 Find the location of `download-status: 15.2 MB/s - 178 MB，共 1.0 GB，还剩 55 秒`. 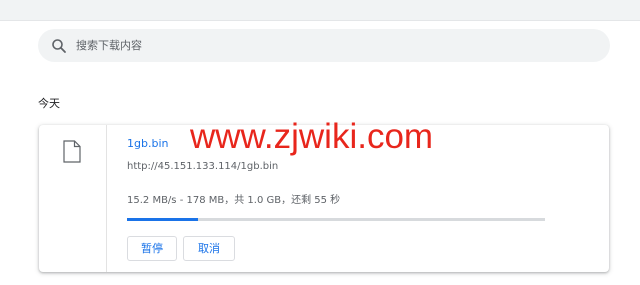

download-status: 15.2 MB/s - 178 MB，共 1.0 GB，还剩 55 秒 is located at coordinates (234, 200).